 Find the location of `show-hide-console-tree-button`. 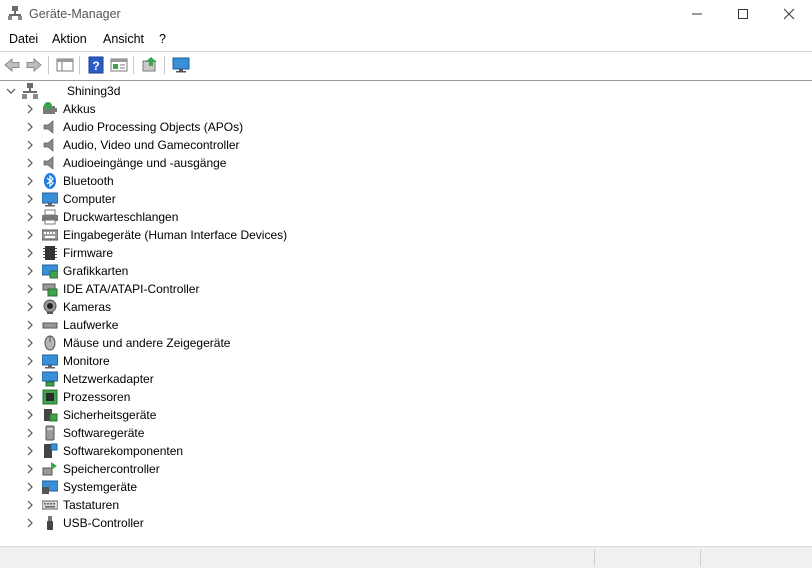

show-hide-console-tree-button is located at coordinates (65, 65).